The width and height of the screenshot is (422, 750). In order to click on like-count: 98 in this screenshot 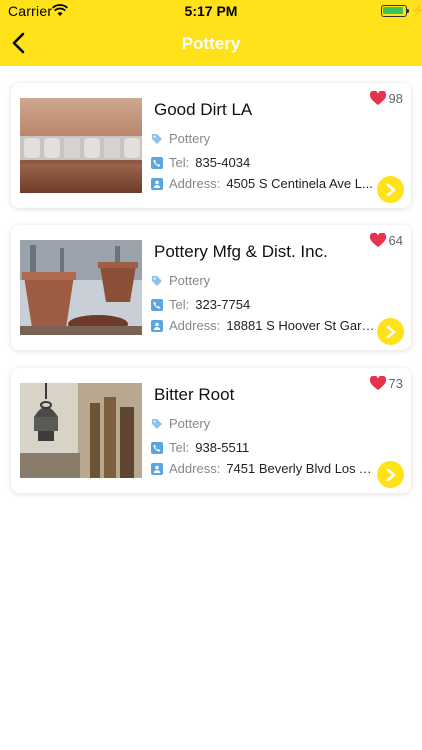, I will do `click(386, 98)`.